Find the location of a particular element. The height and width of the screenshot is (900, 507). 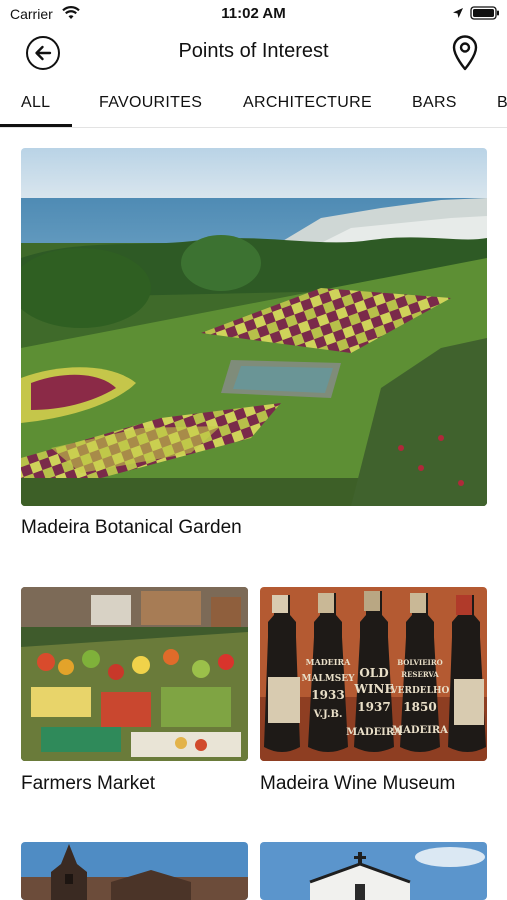

map-pin-icon is located at coordinates (465, 53).